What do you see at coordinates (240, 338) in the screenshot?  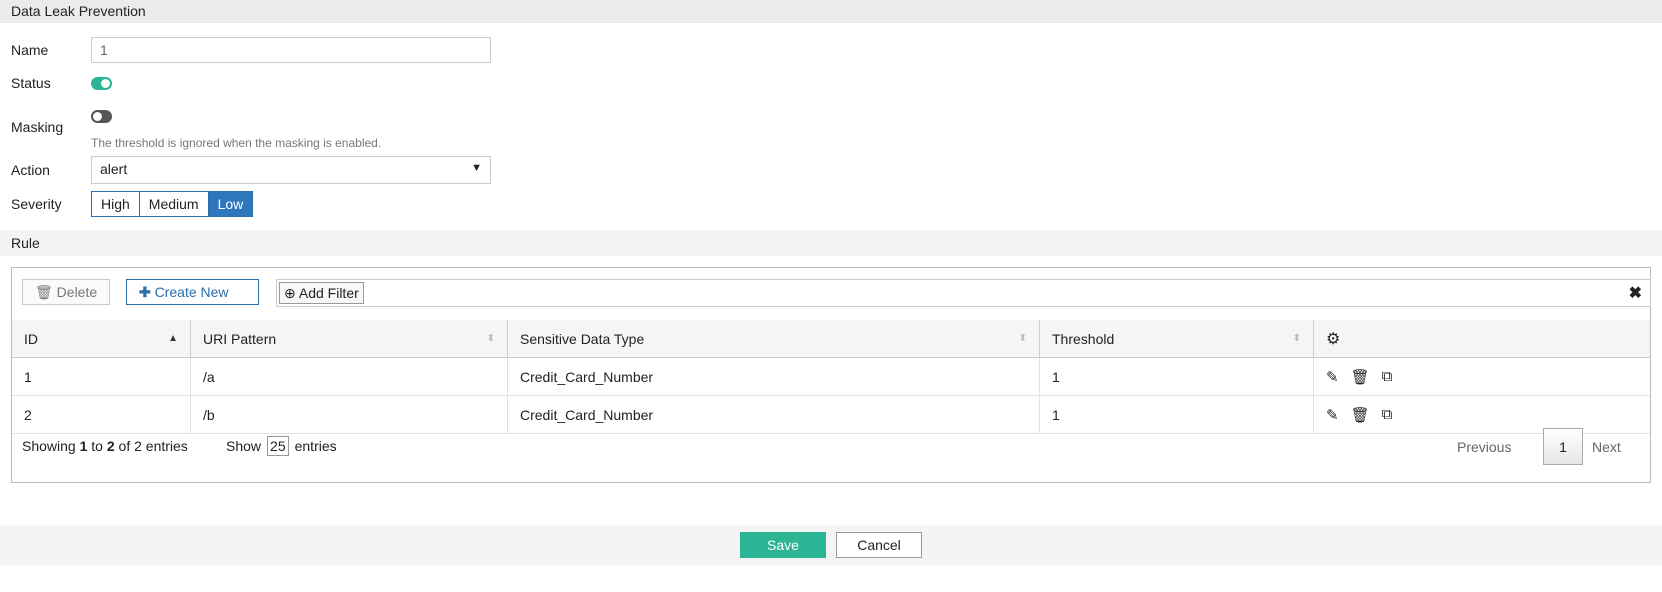 I see `column-label: URI Pattern` at bounding box center [240, 338].